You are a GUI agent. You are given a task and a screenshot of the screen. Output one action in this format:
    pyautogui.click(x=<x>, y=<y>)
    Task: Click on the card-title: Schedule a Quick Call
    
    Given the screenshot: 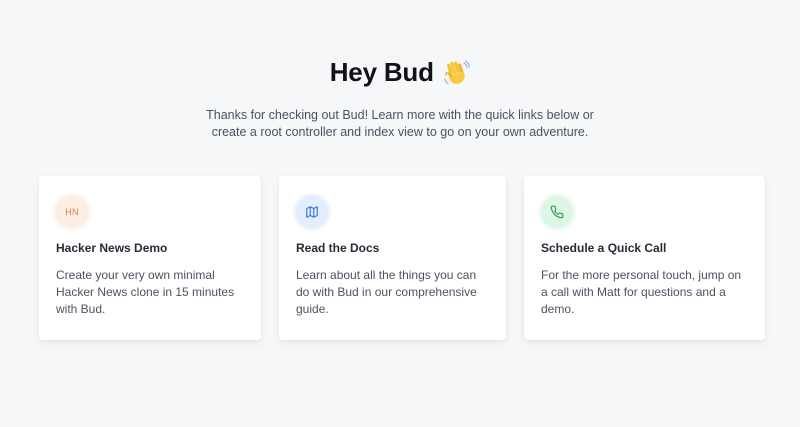 What is the action you would take?
    pyautogui.click(x=604, y=248)
    